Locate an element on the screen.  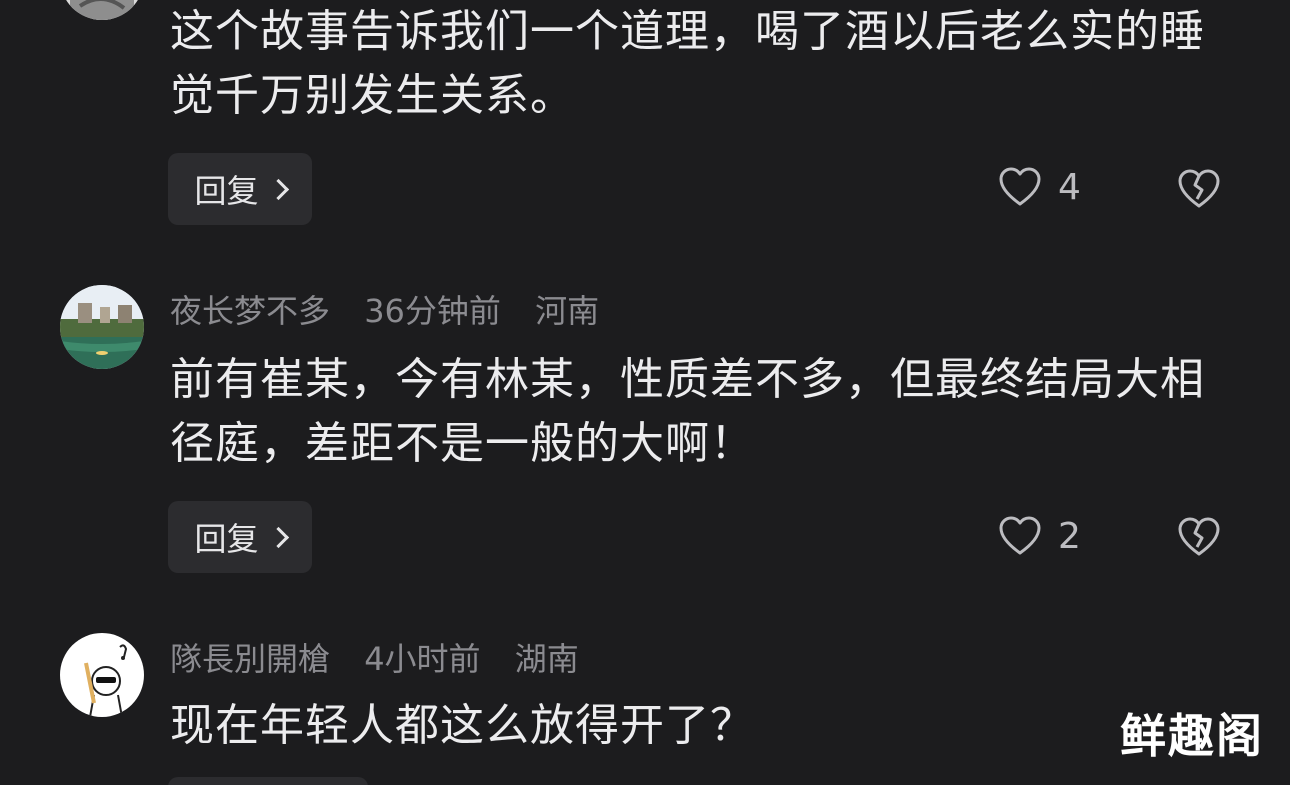
location: 河南 is located at coordinates (567, 311).